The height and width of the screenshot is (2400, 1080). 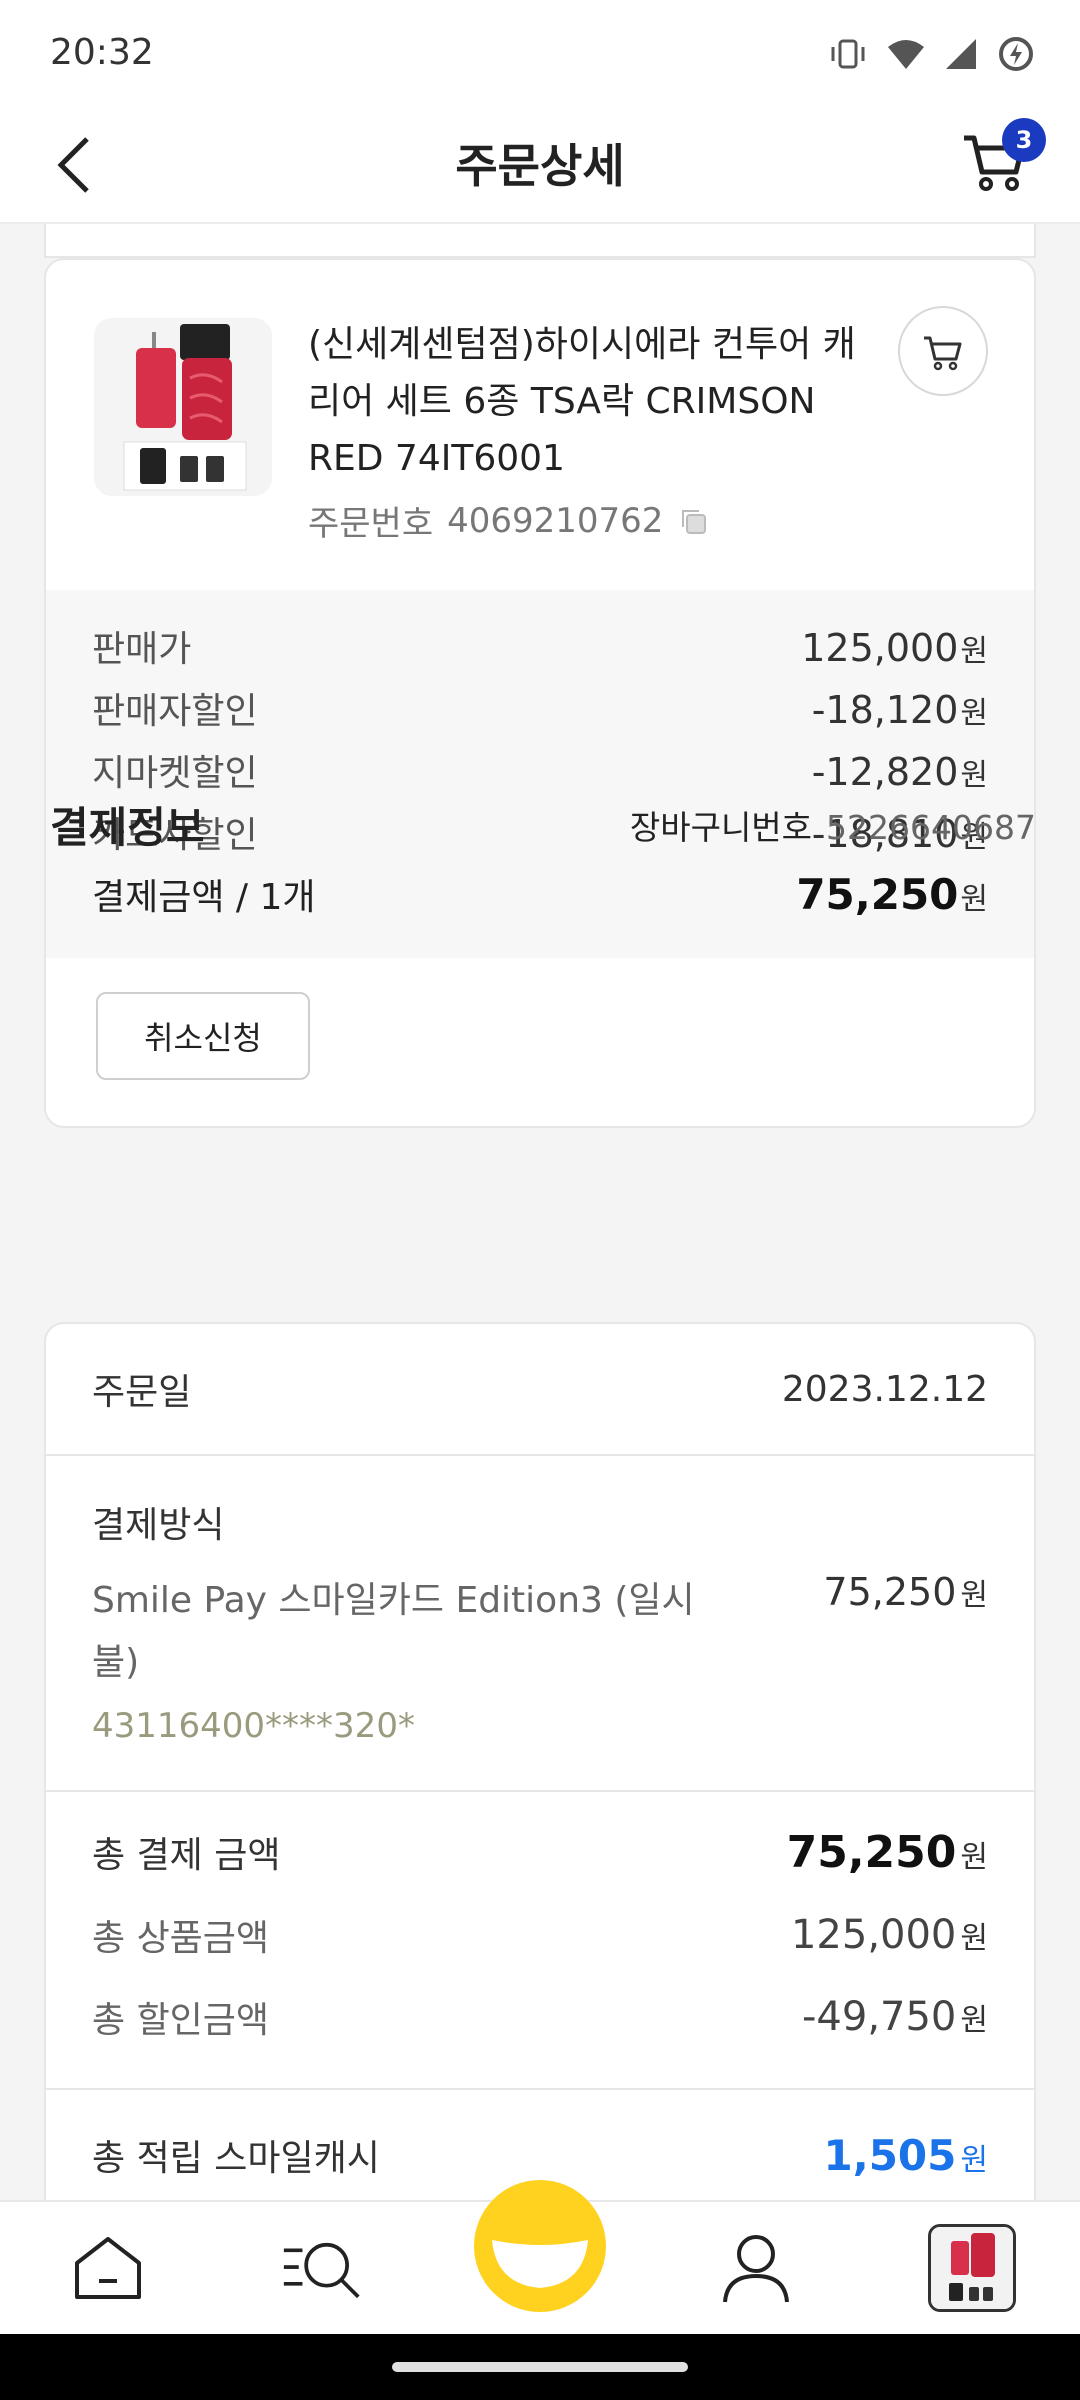 What do you see at coordinates (974, 2020) in the screenshot?
I see `total-discount-unit: 원` at bounding box center [974, 2020].